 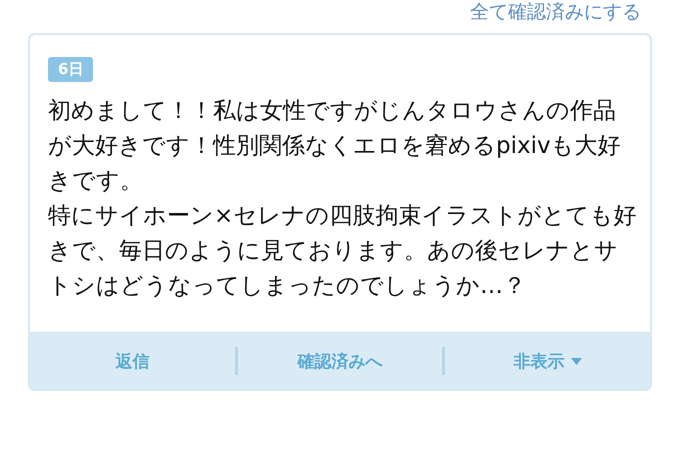 I want to click on mark-all-read-link: 全て確認済みにする, so click(x=555, y=12).